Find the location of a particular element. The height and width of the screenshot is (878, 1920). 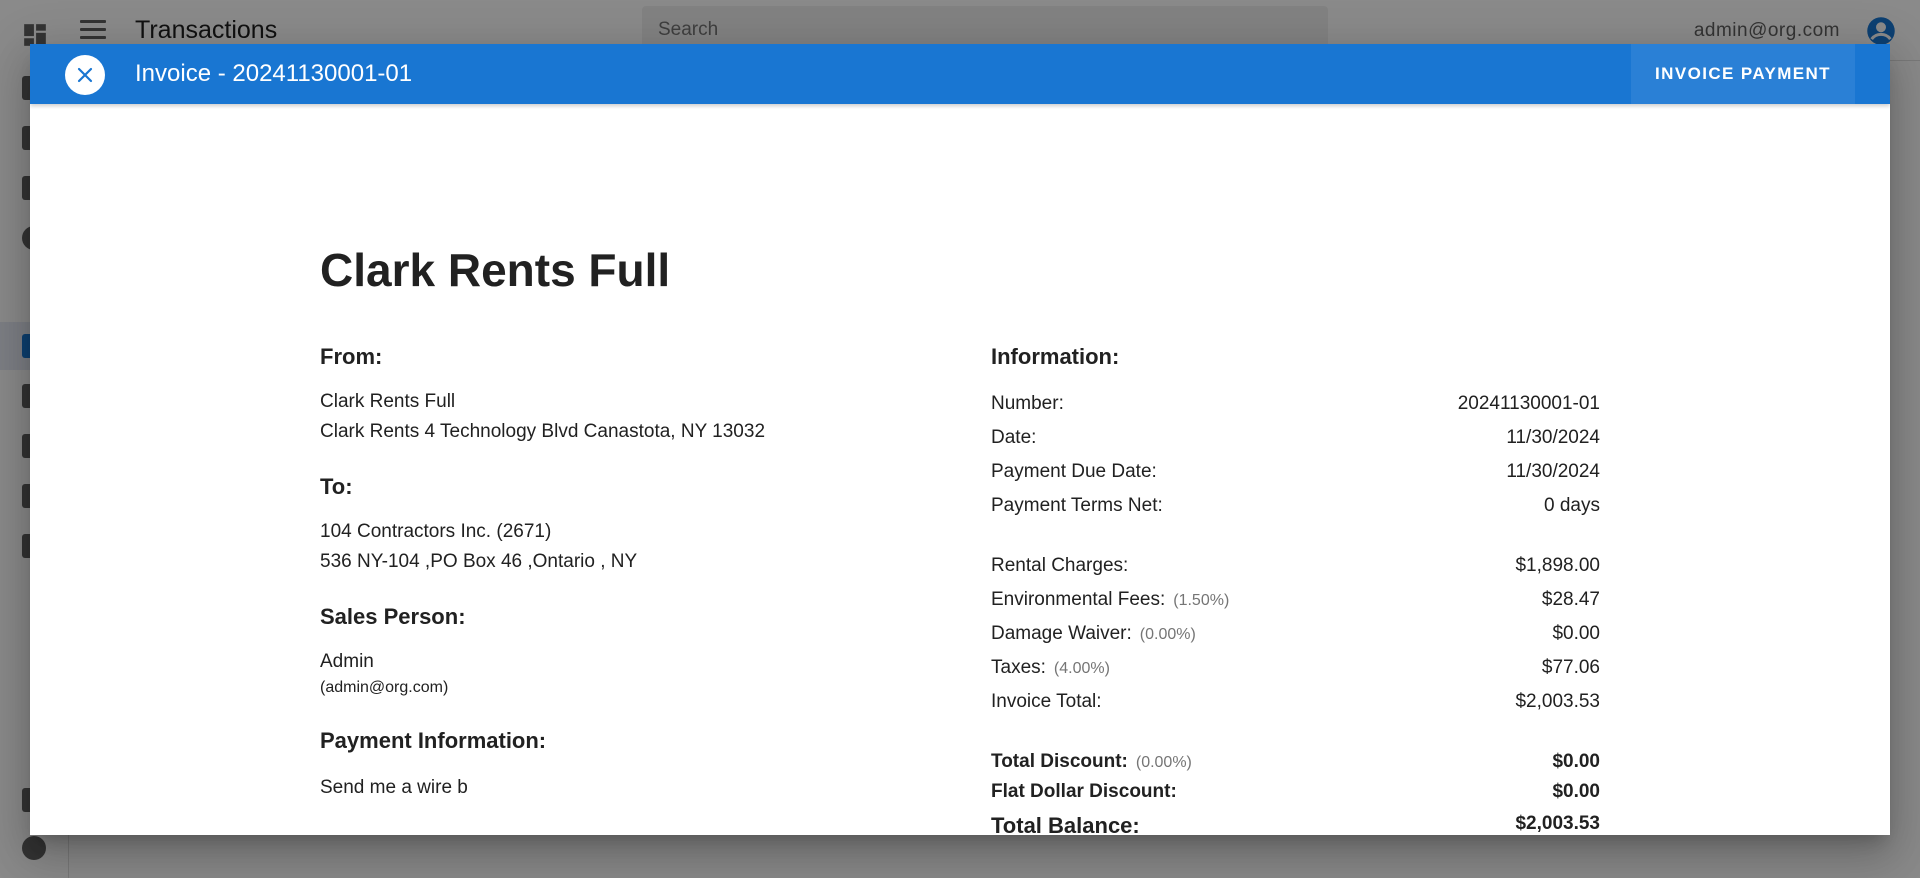

charge-label: Taxes: (4.00%) is located at coordinates (1050, 668).